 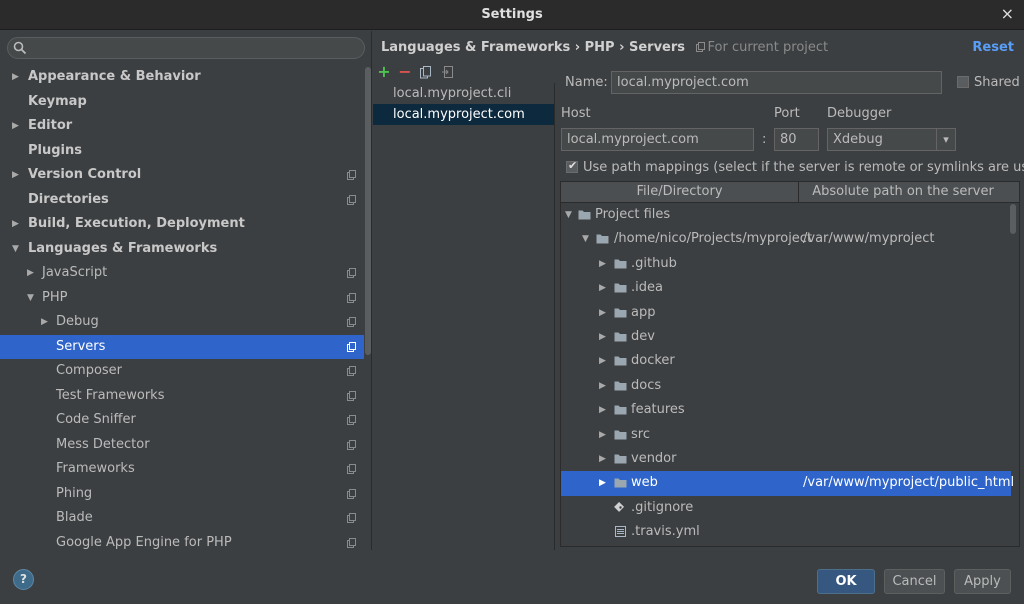 I want to click on sidebar-item-label: Phing, so click(x=74, y=493).